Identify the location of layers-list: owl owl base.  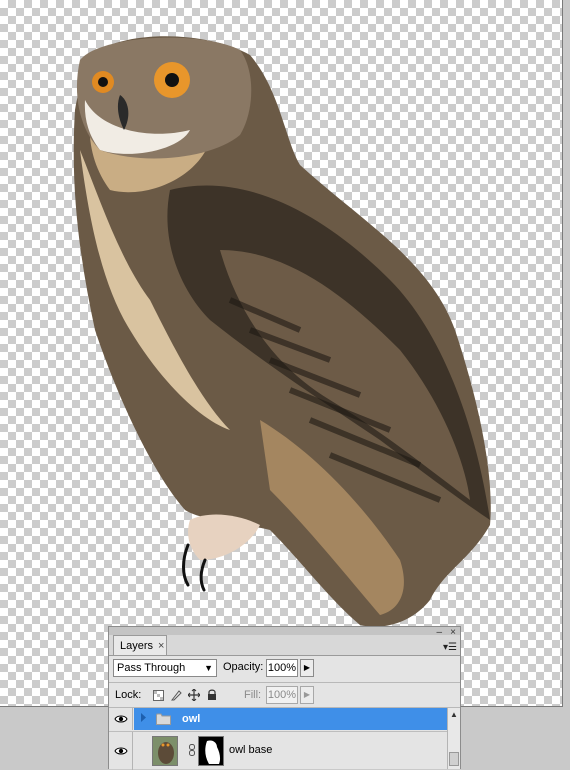
(278, 739).